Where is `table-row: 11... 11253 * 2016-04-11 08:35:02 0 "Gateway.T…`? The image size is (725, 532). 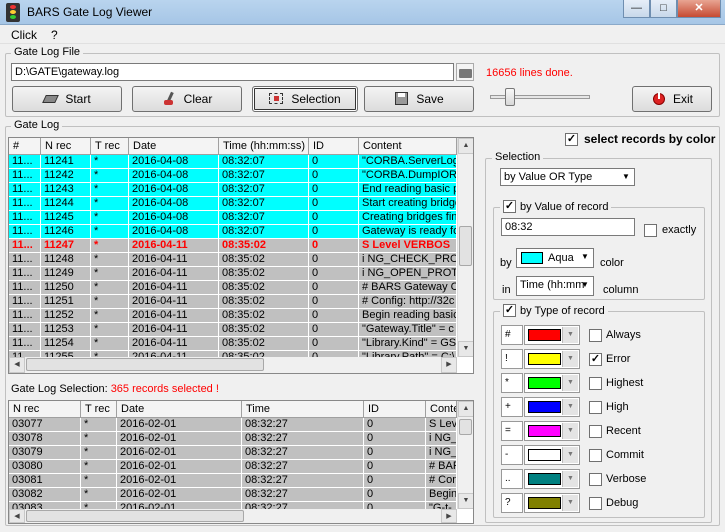 table-row: 11... 11253 * 2016-04-11 08:35:02 0 "Gateway.T… is located at coordinates (233, 330).